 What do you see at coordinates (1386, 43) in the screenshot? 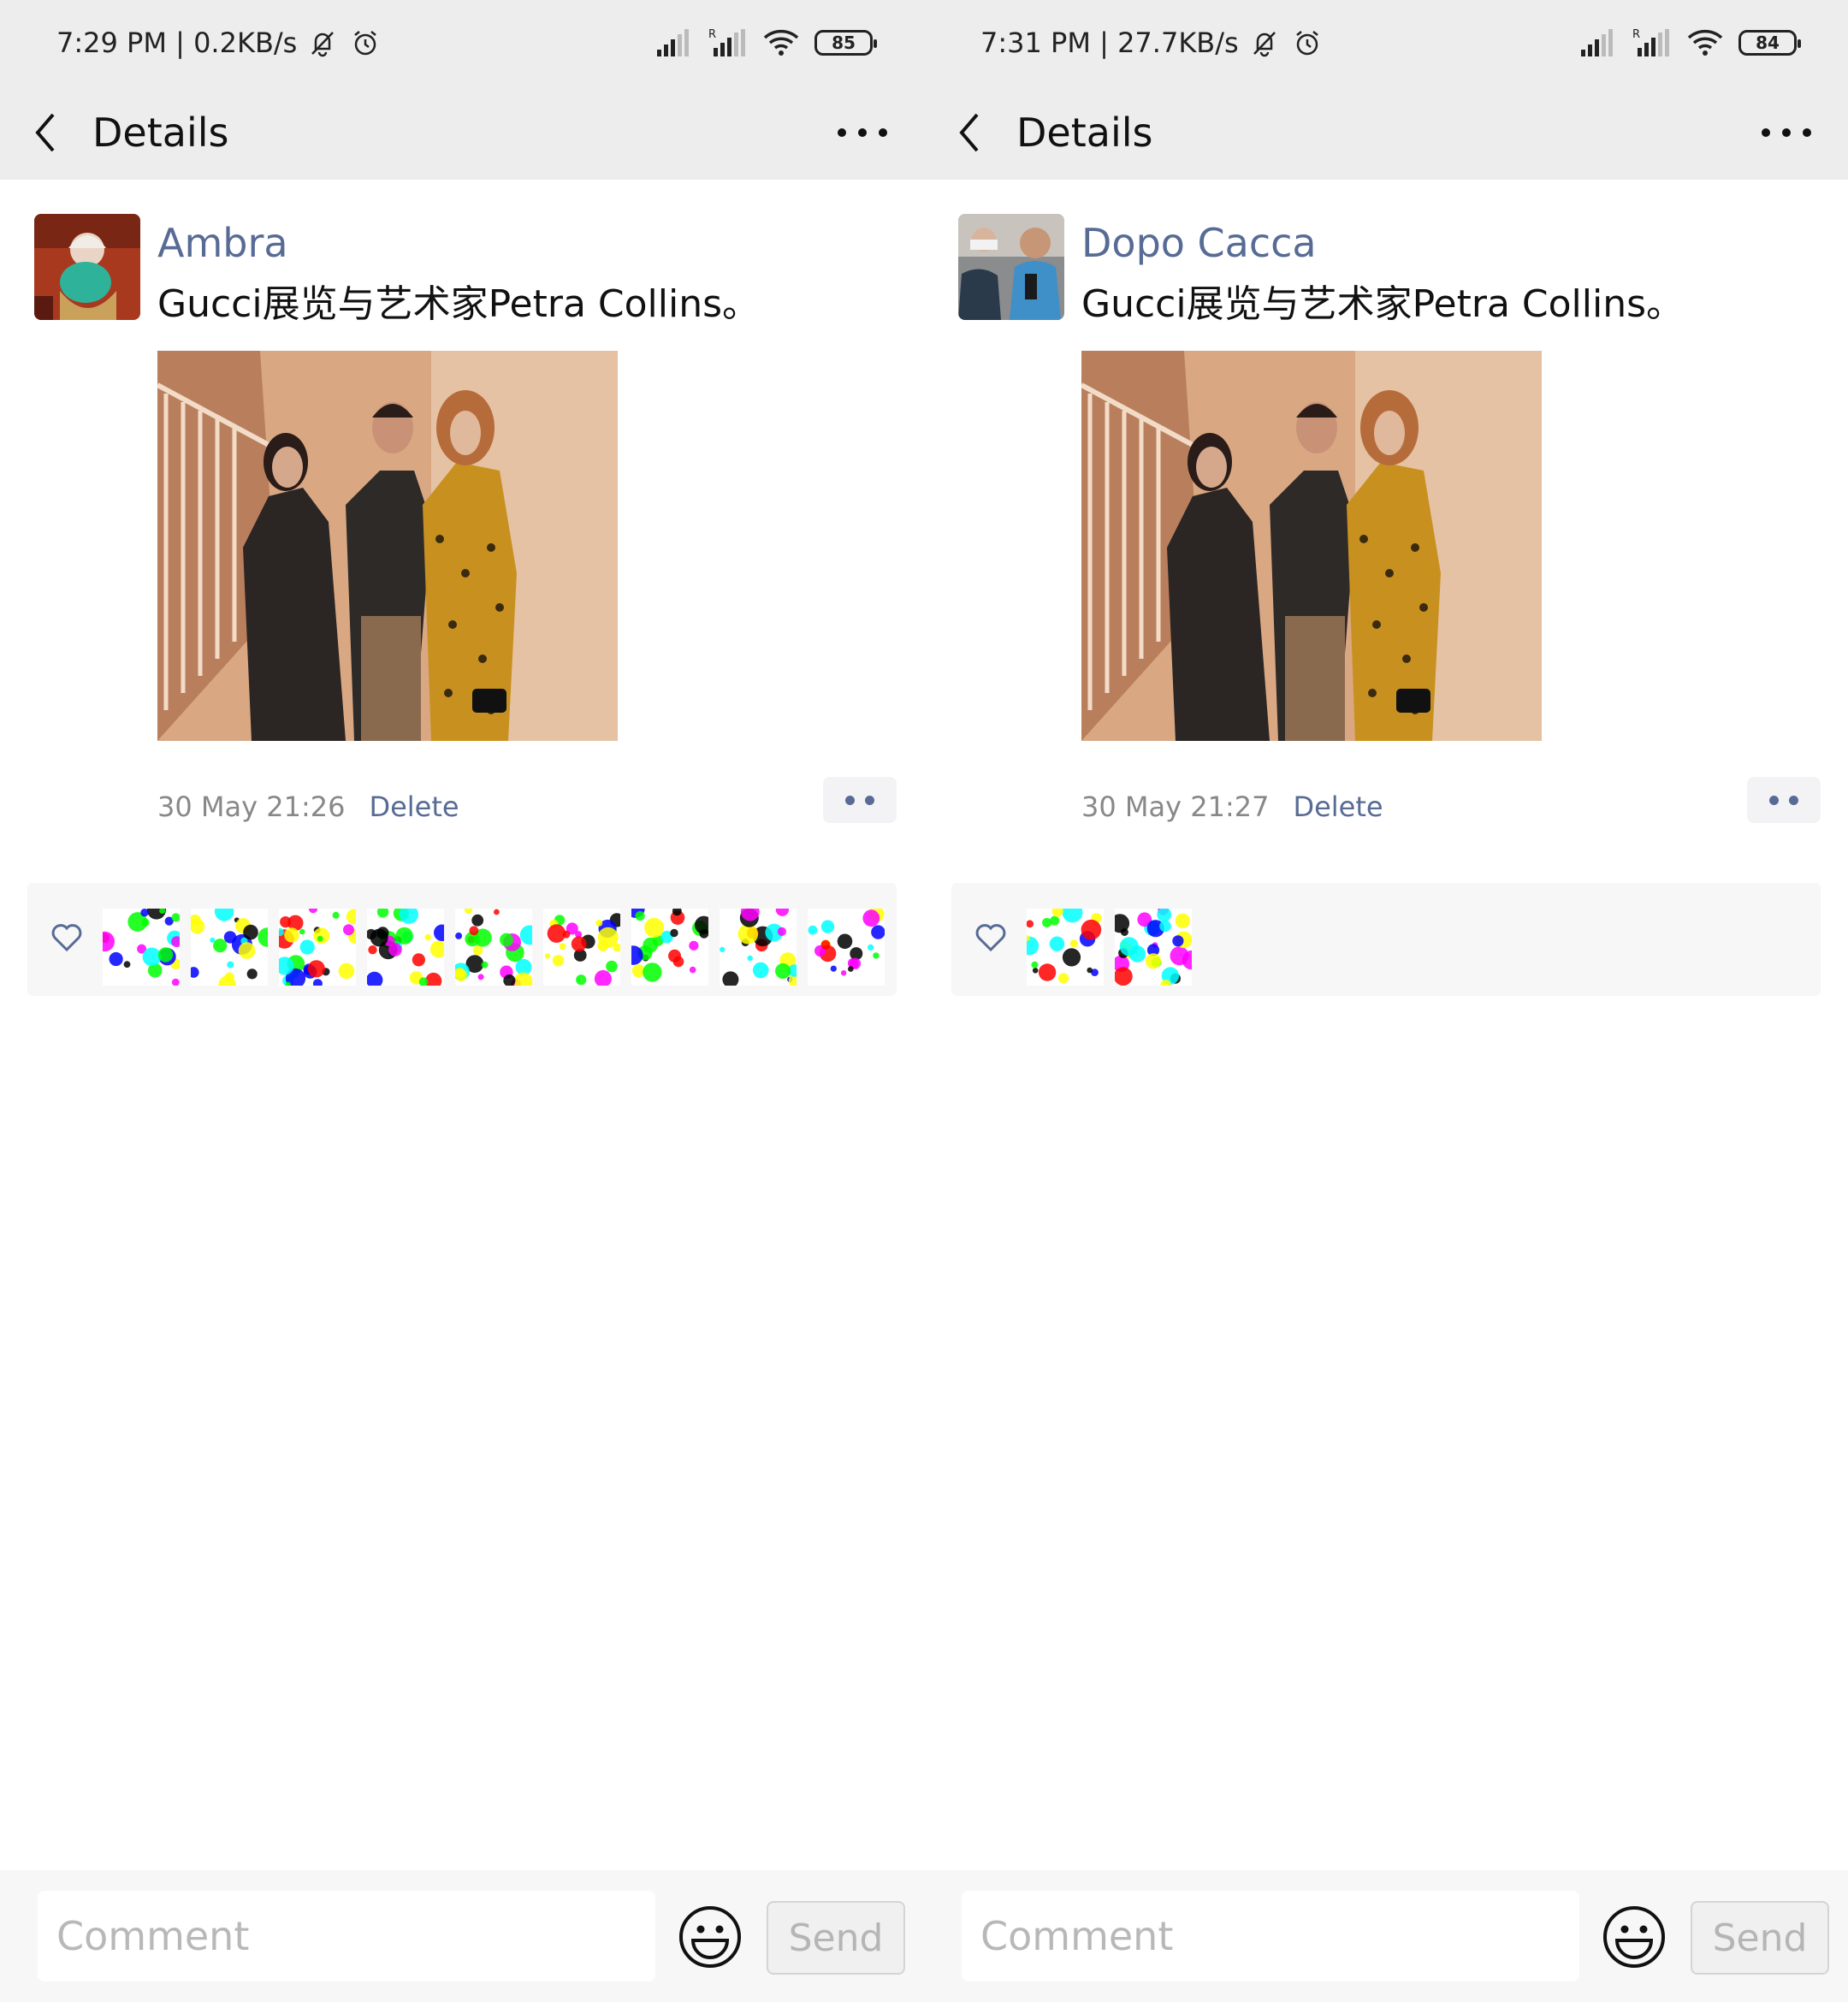
I see `status-bar: 7:31 PM | 27.7KB/s R 84` at bounding box center [1386, 43].